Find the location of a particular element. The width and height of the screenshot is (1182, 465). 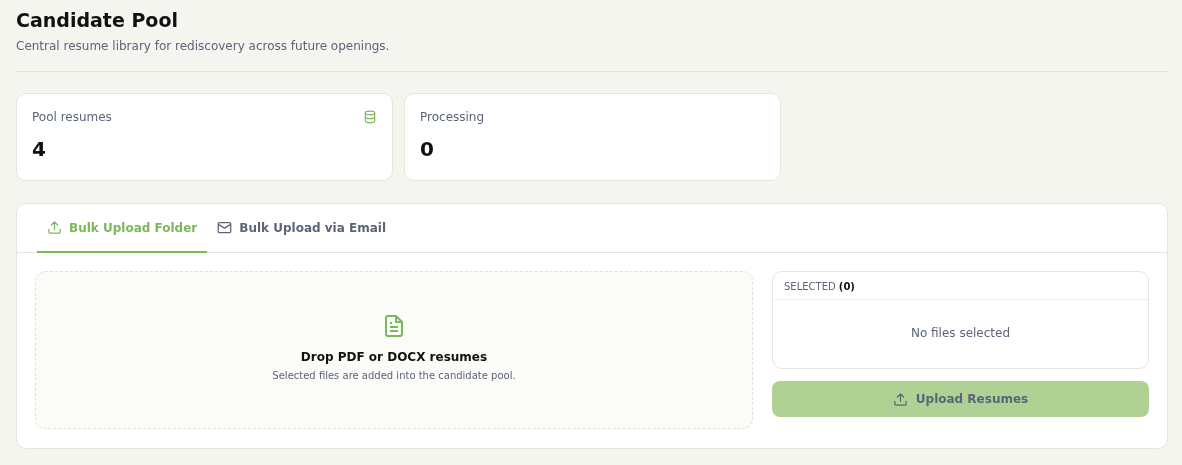

page-title: Candidate Pool is located at coordinates (97, 20).